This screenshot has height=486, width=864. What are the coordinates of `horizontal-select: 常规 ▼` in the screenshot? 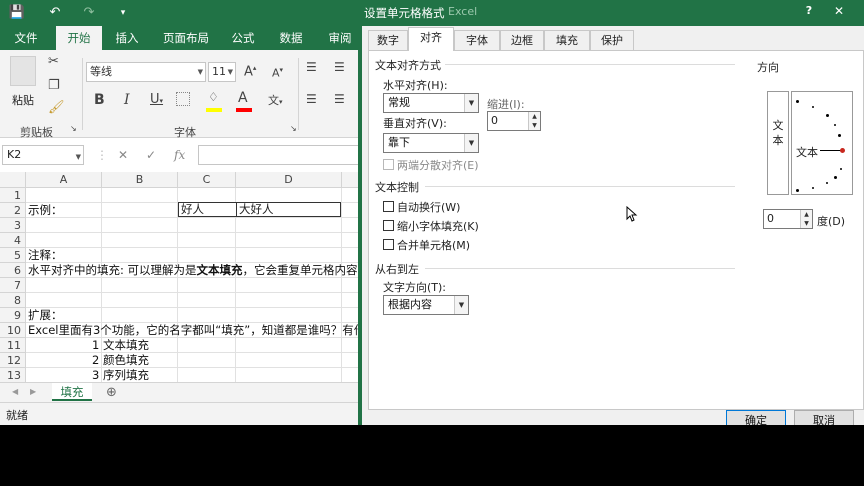 It's located at (431, 103).